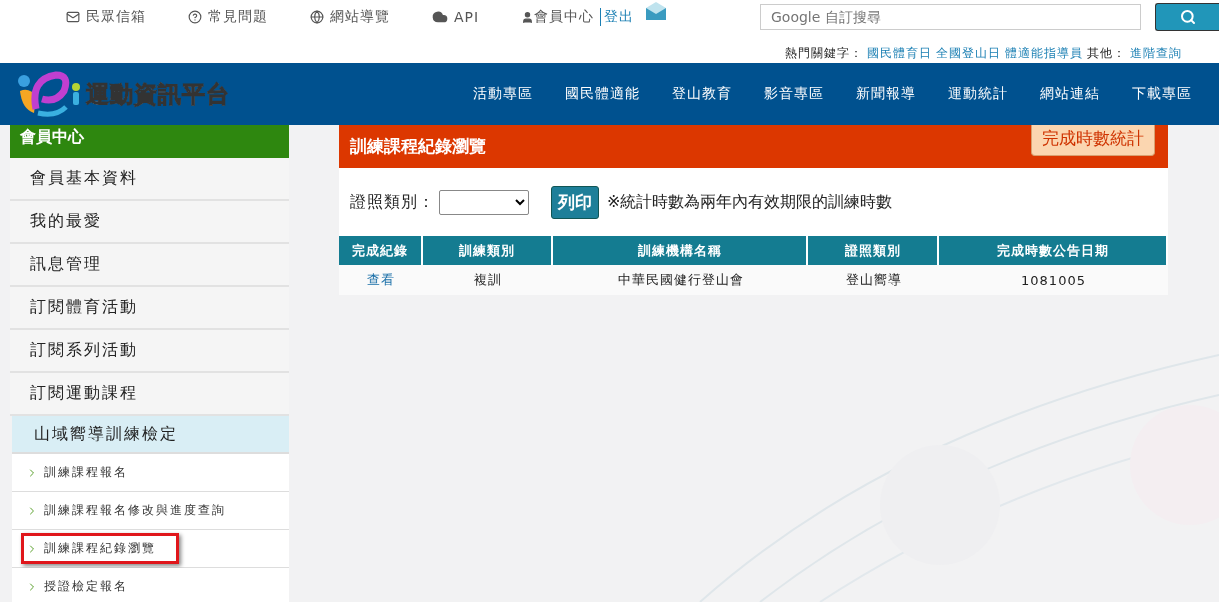 The image size is (1219, 602). What do you see at coordinates (195, 17) in the screenshot?
I see `help-icon` at bounding box center [195, 17].